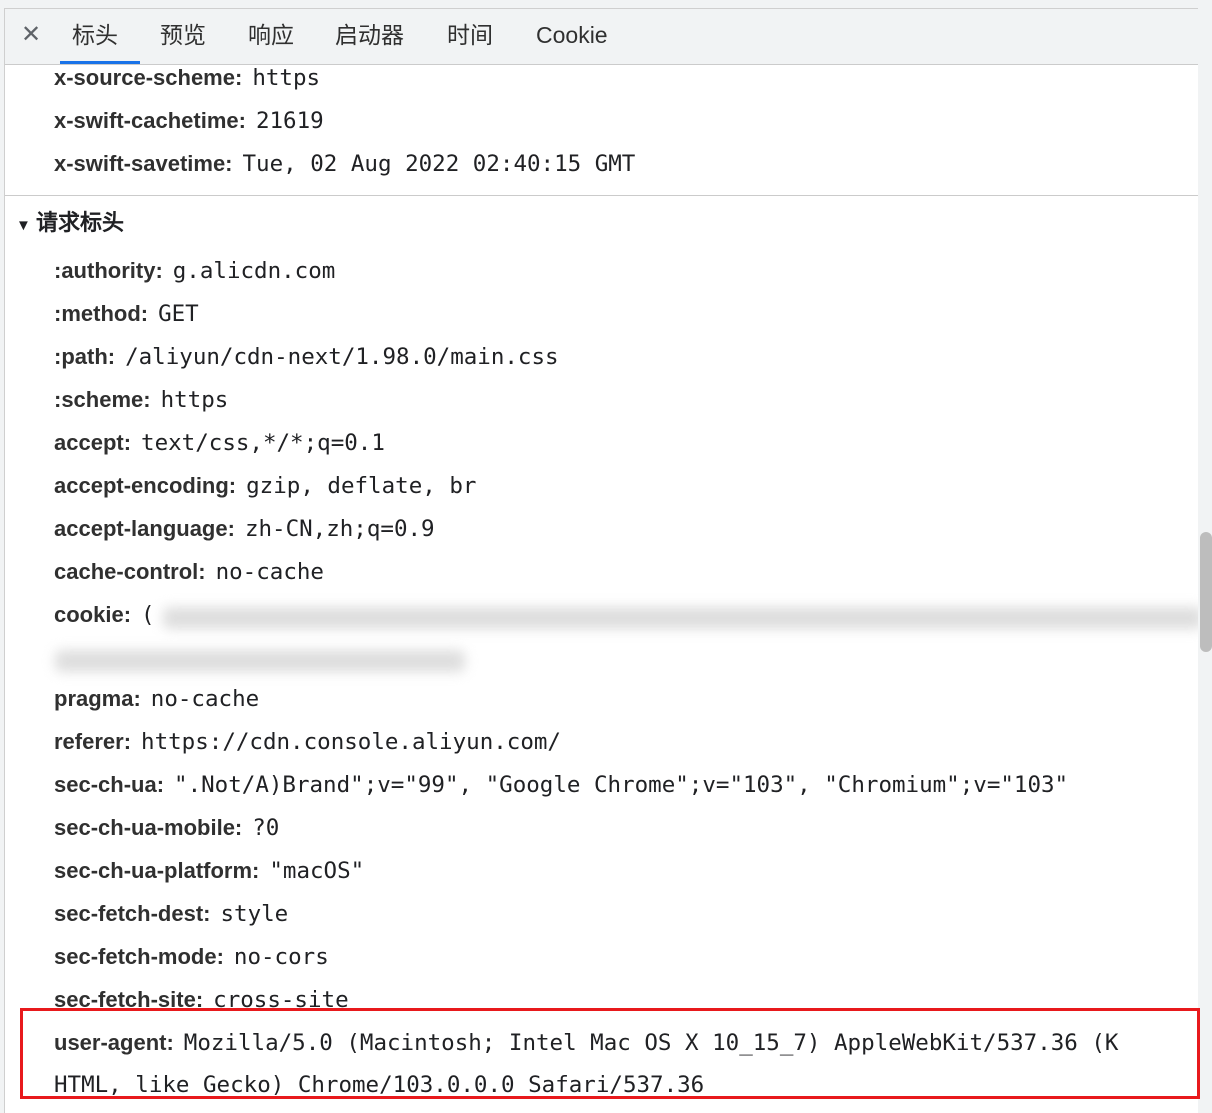 The image size is (1212, 1113). I want to click on section-title: 请求标头, so click(80, 222).